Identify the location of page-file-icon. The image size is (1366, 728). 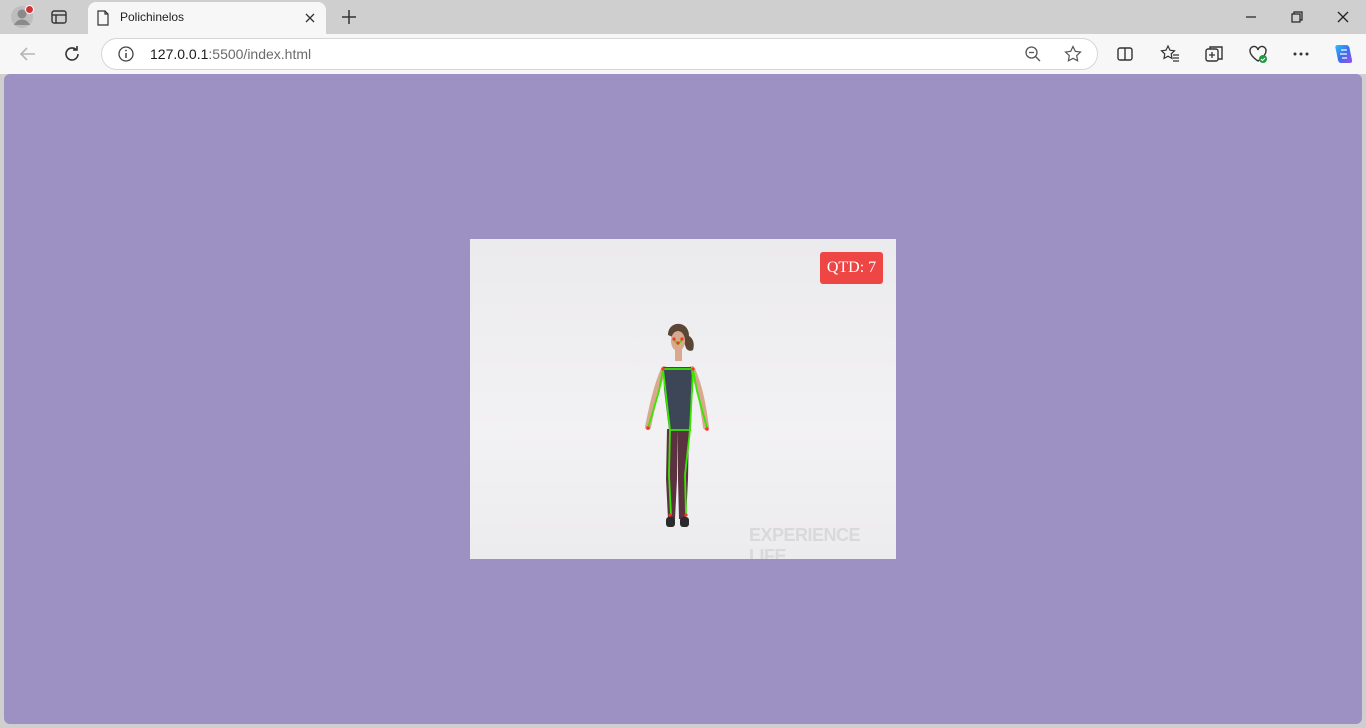
(103, 18).